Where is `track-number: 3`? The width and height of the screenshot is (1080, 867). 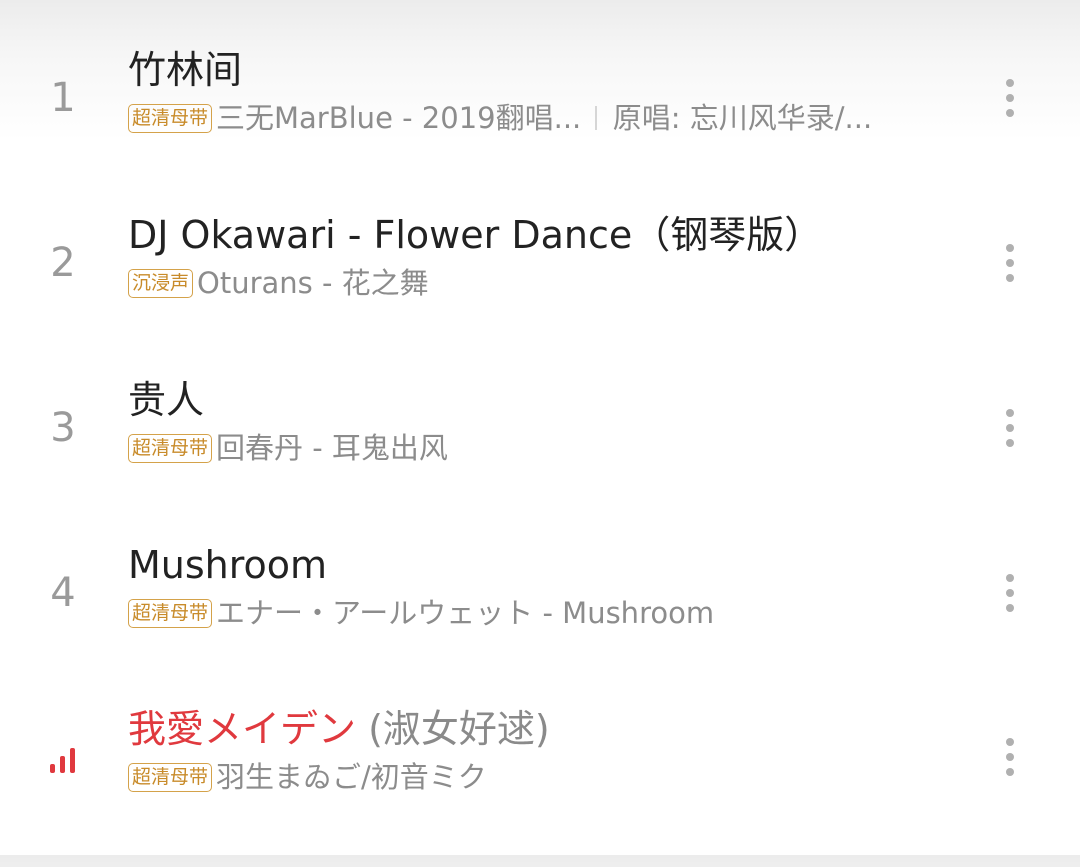 track-number: 3 is located at coordinates (63, 428).